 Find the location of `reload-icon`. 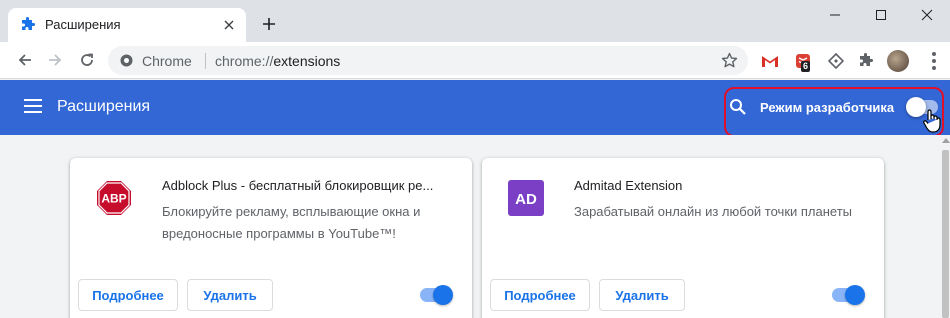

reload-icon is located at coordinates (87, 59).